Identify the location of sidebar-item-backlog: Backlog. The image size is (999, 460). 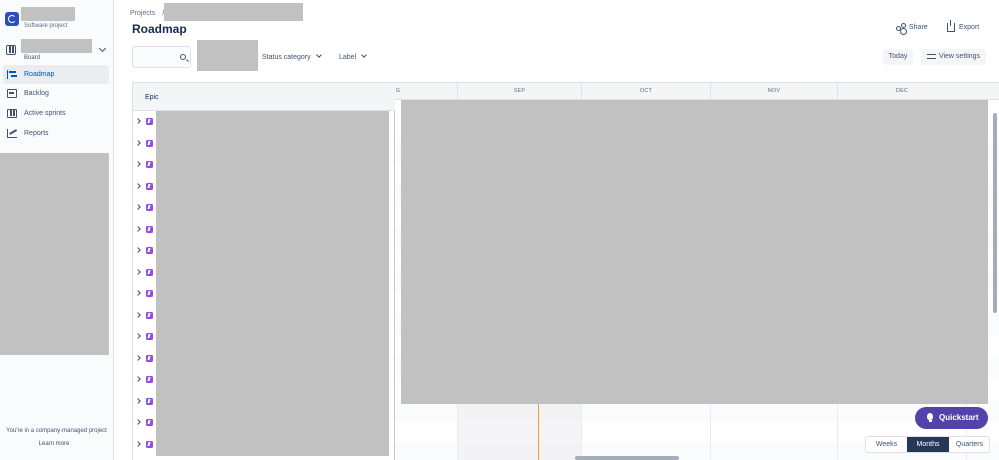
(56, 93).